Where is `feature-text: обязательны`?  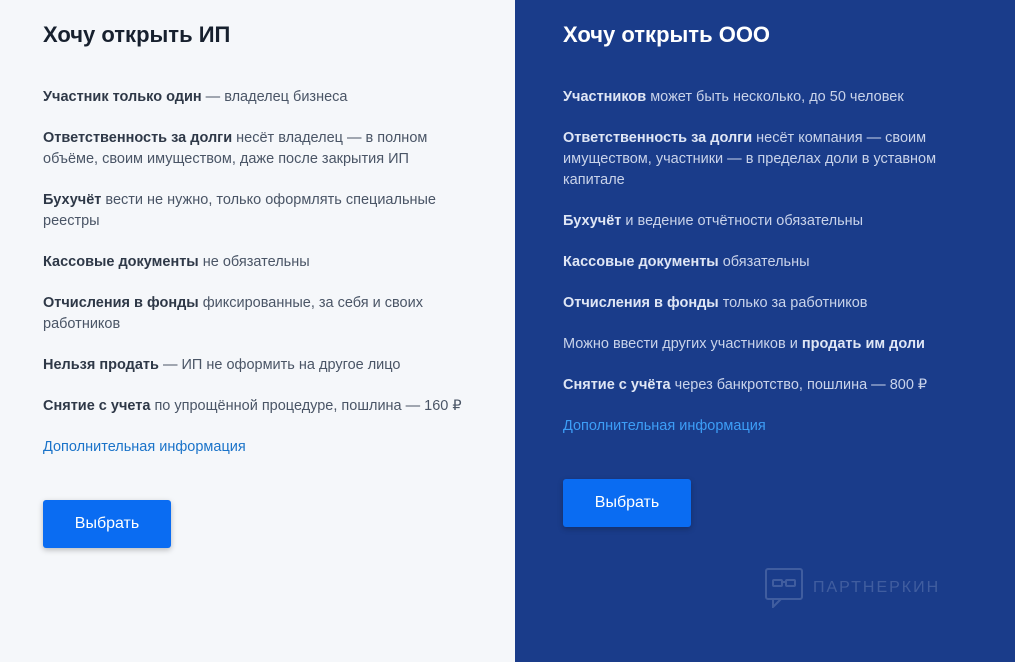
feature-text: обязательны is located at coordinates (764, 262).